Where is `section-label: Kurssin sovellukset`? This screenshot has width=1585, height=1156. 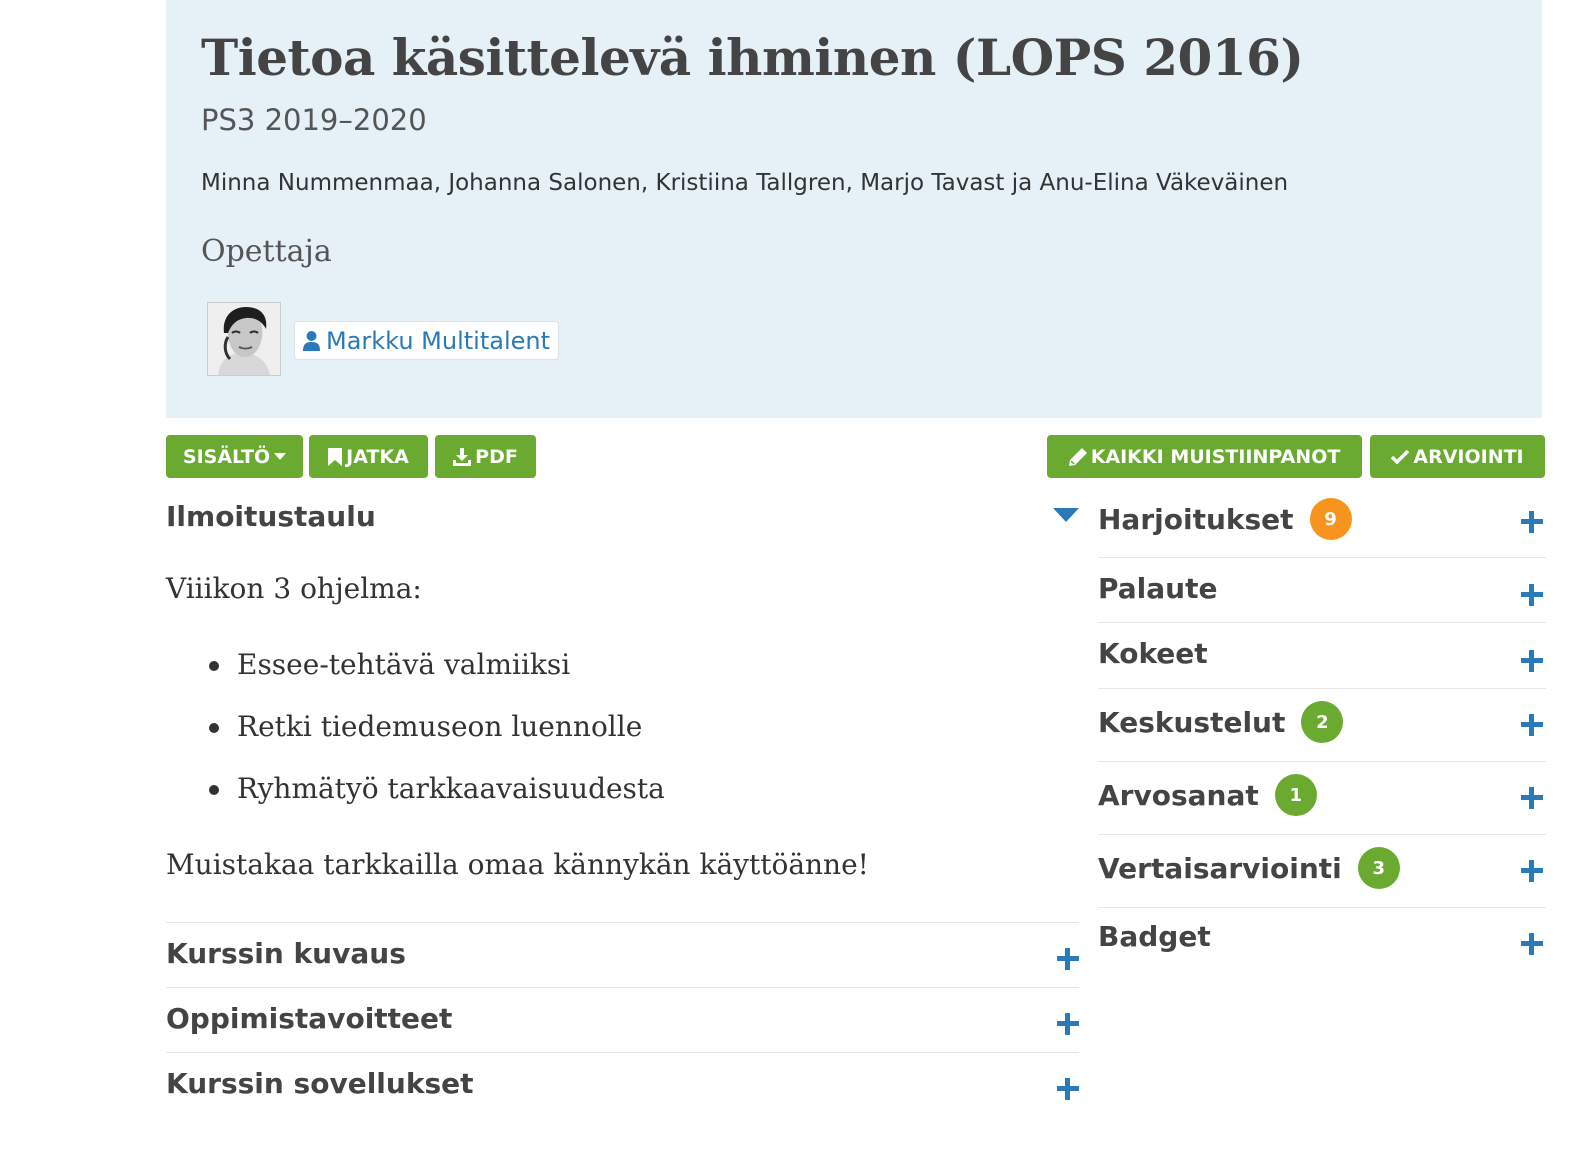
section-label: Kurssin sovellukset is located at coordinates (320, 1083).